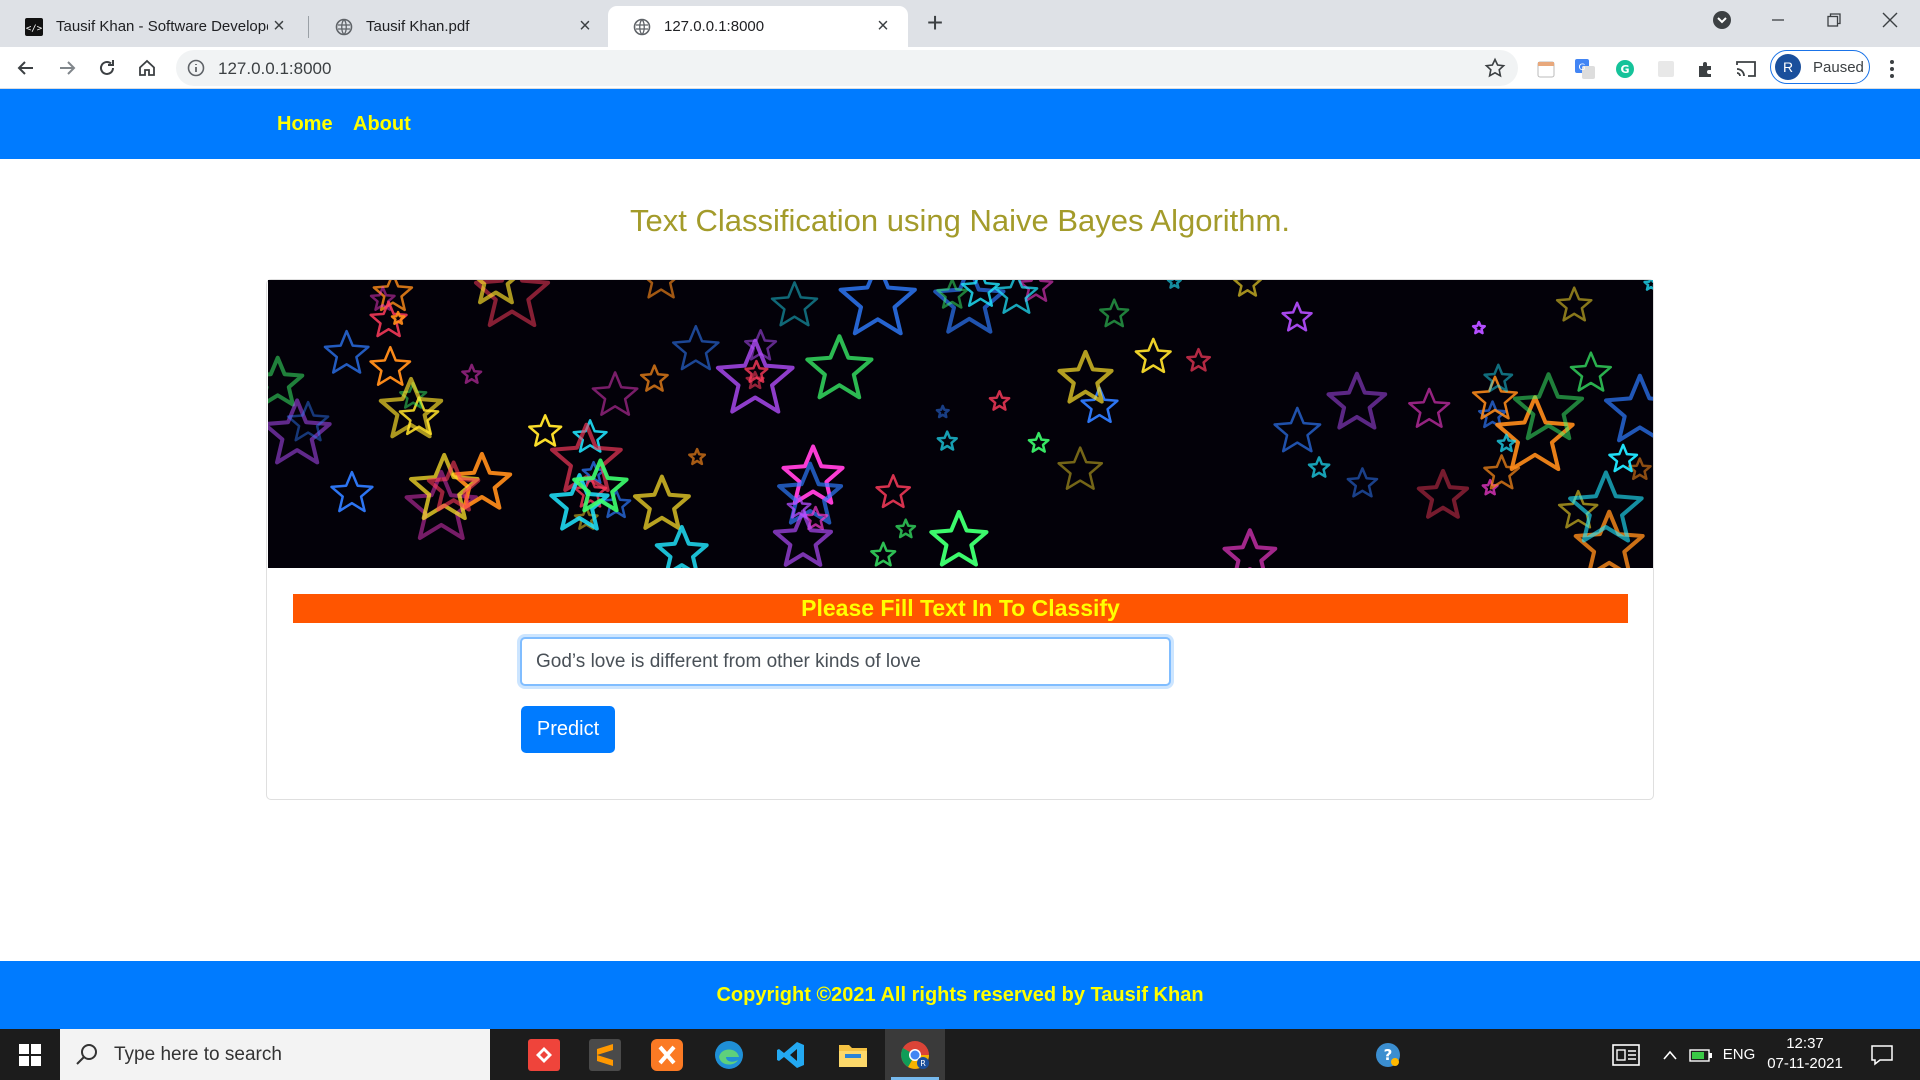 The height and width of the screenshot is (1080, 1920). Describe the element at coordinates (196, 68) in the screenshot. I see `site-info-icon` at that location.